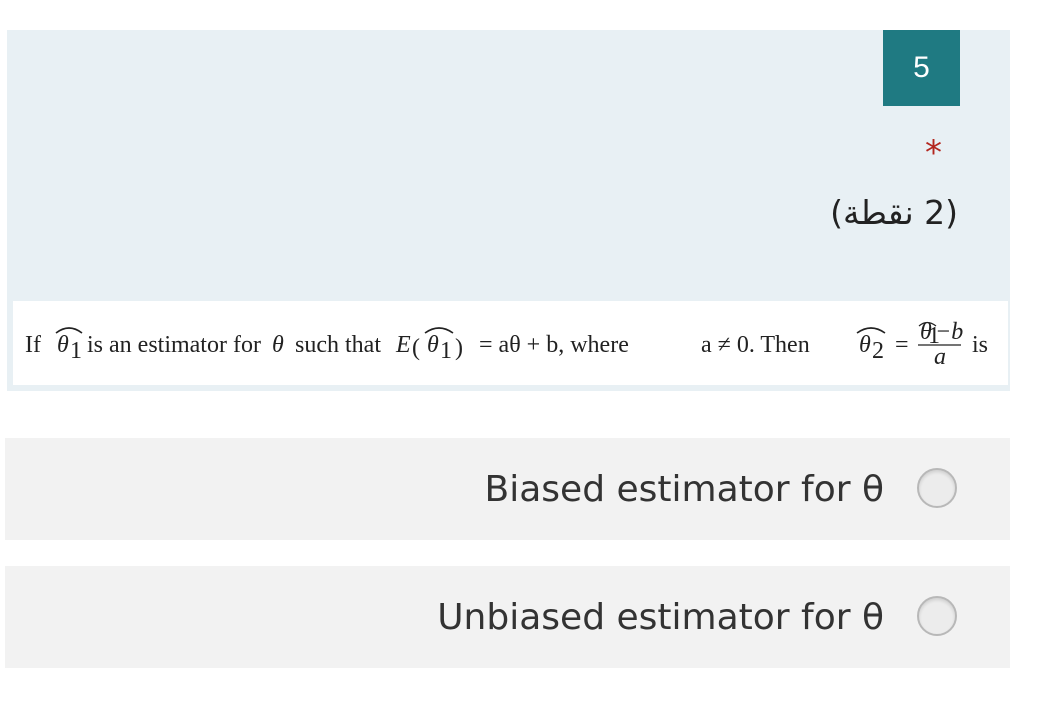 The image size is (1047, 719). What do you see at coordinates (76, 351) in the screenshot?
I see `stmt-theta1-sub: 1` at bounding box center [76, 351].